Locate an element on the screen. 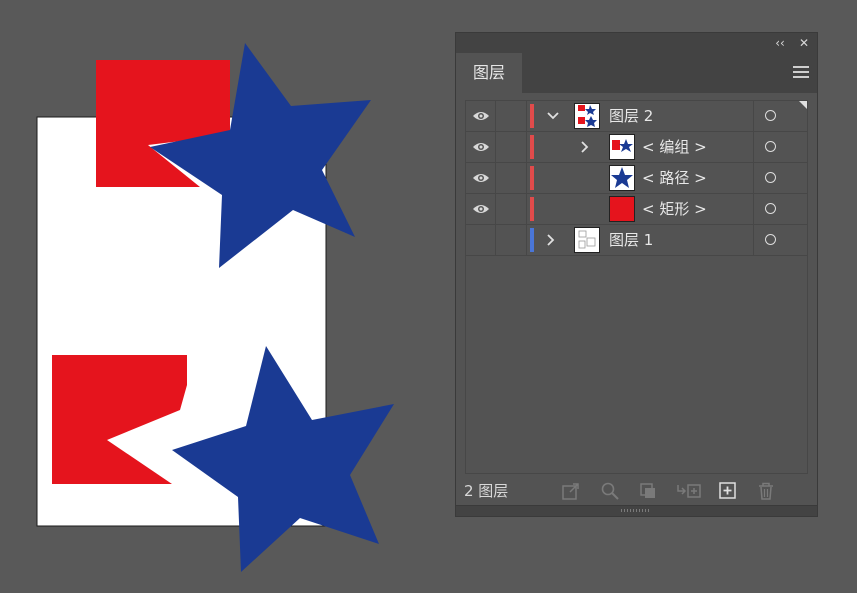 The height and width of the screenshot is (593, 857). layer-row-path: < 路径 > is located at coordinates (636, 178).